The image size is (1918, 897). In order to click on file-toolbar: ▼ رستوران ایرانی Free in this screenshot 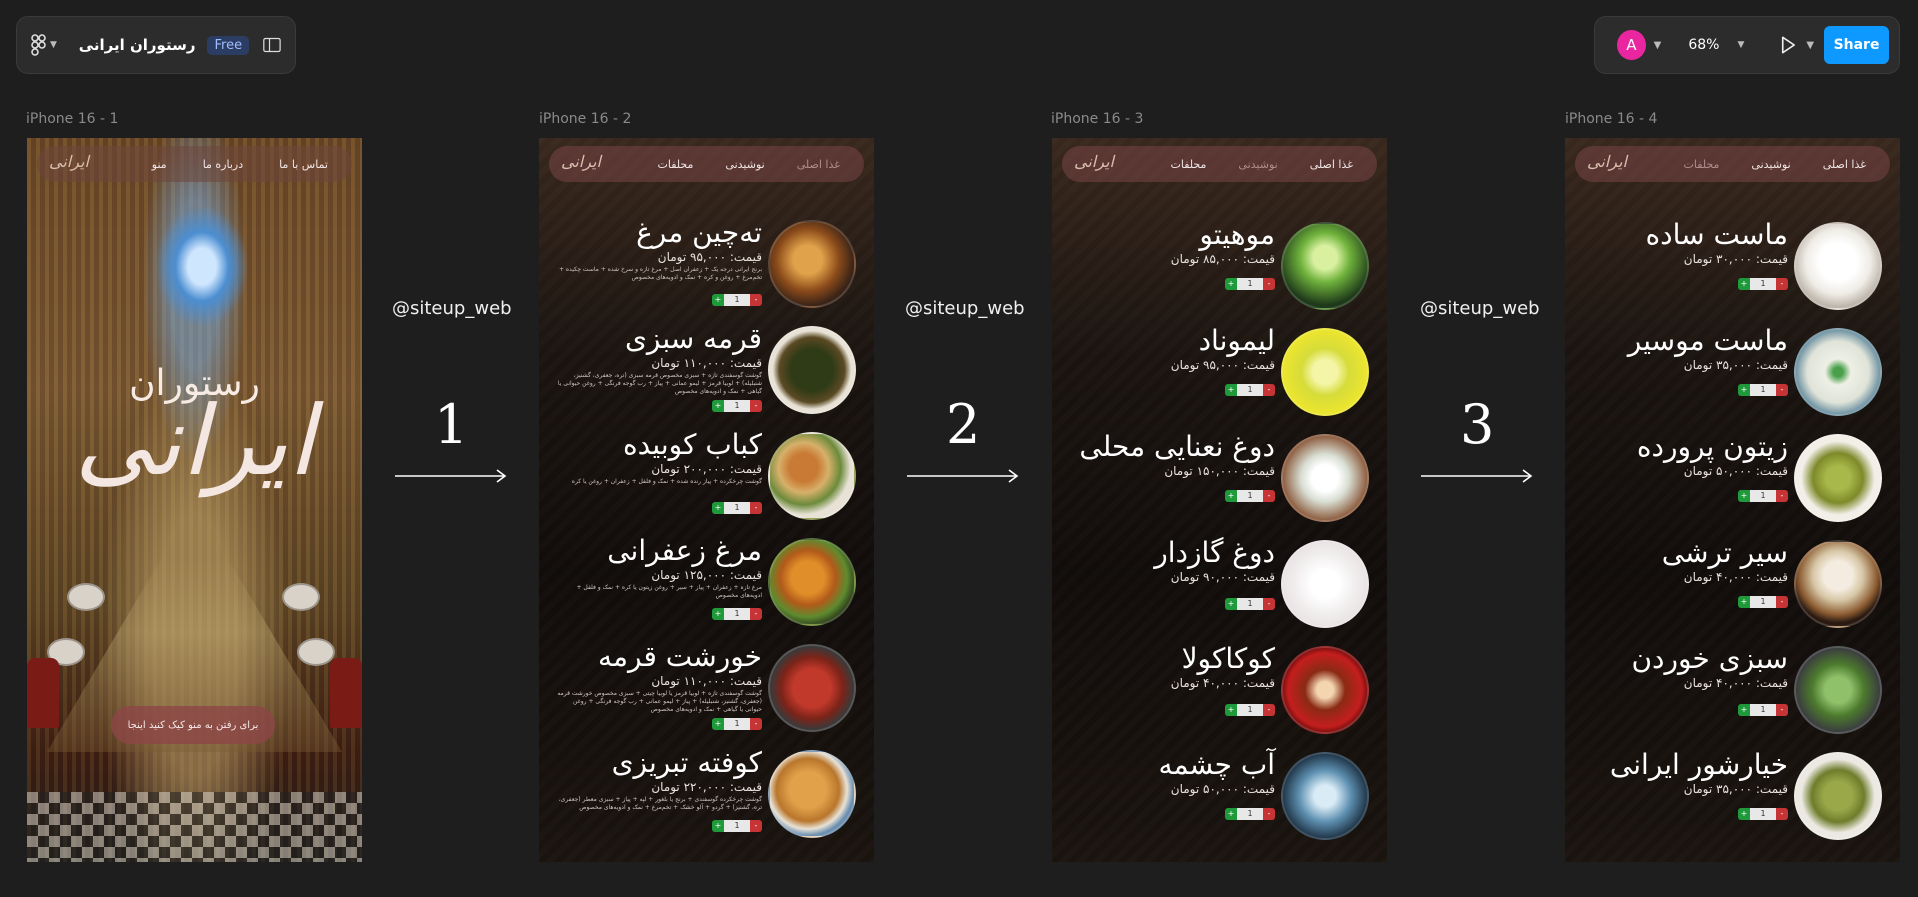, I will do `click(156, 45)`.